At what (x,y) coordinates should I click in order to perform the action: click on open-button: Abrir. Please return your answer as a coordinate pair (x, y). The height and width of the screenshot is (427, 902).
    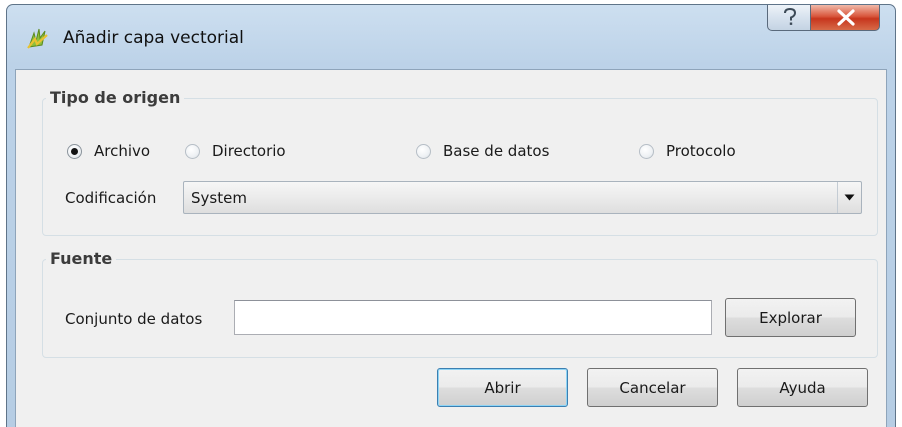
    Looking at the image, I should click on (502, 387).